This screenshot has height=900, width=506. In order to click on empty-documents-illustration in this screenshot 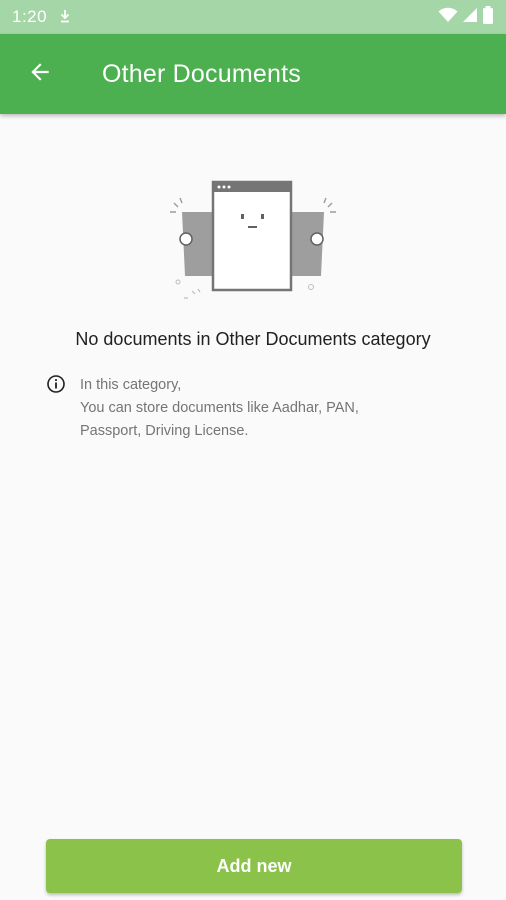, I will do `click(253, 241)`.